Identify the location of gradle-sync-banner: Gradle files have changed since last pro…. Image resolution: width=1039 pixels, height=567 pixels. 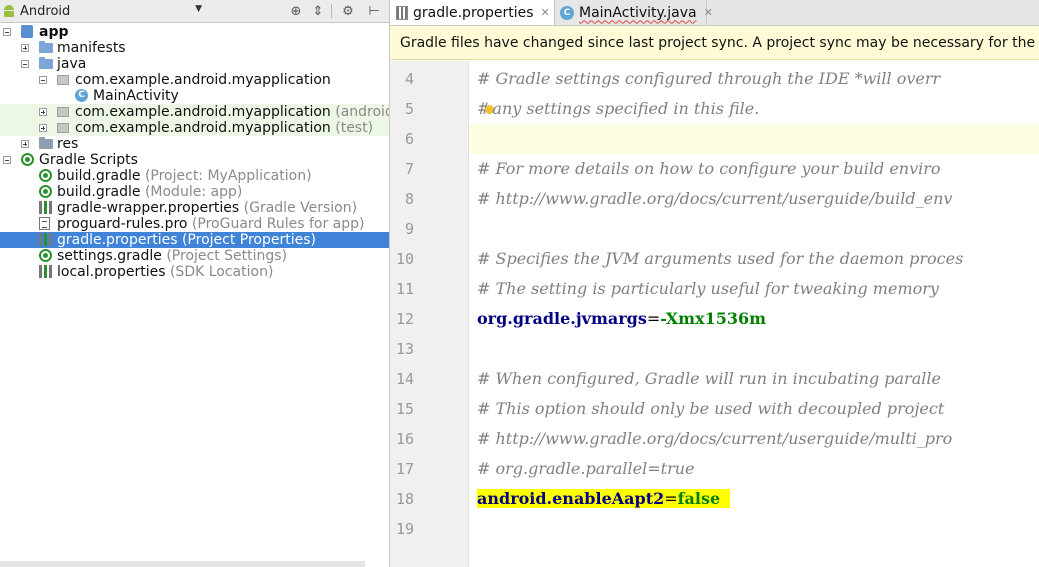
(714, 43).